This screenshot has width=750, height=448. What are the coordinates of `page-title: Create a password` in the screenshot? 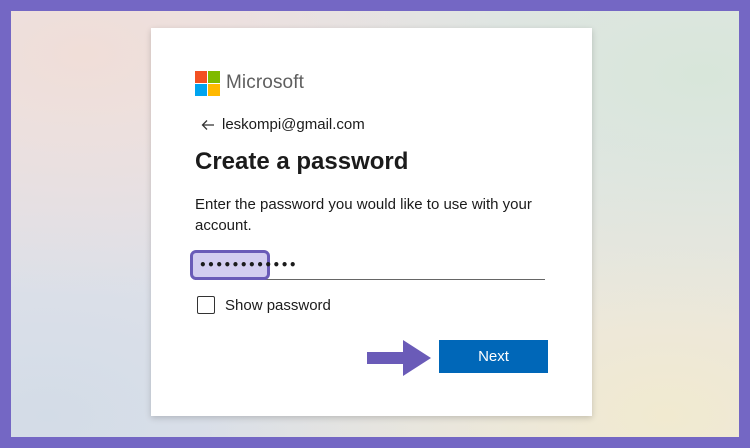 It's located at (302, 161).